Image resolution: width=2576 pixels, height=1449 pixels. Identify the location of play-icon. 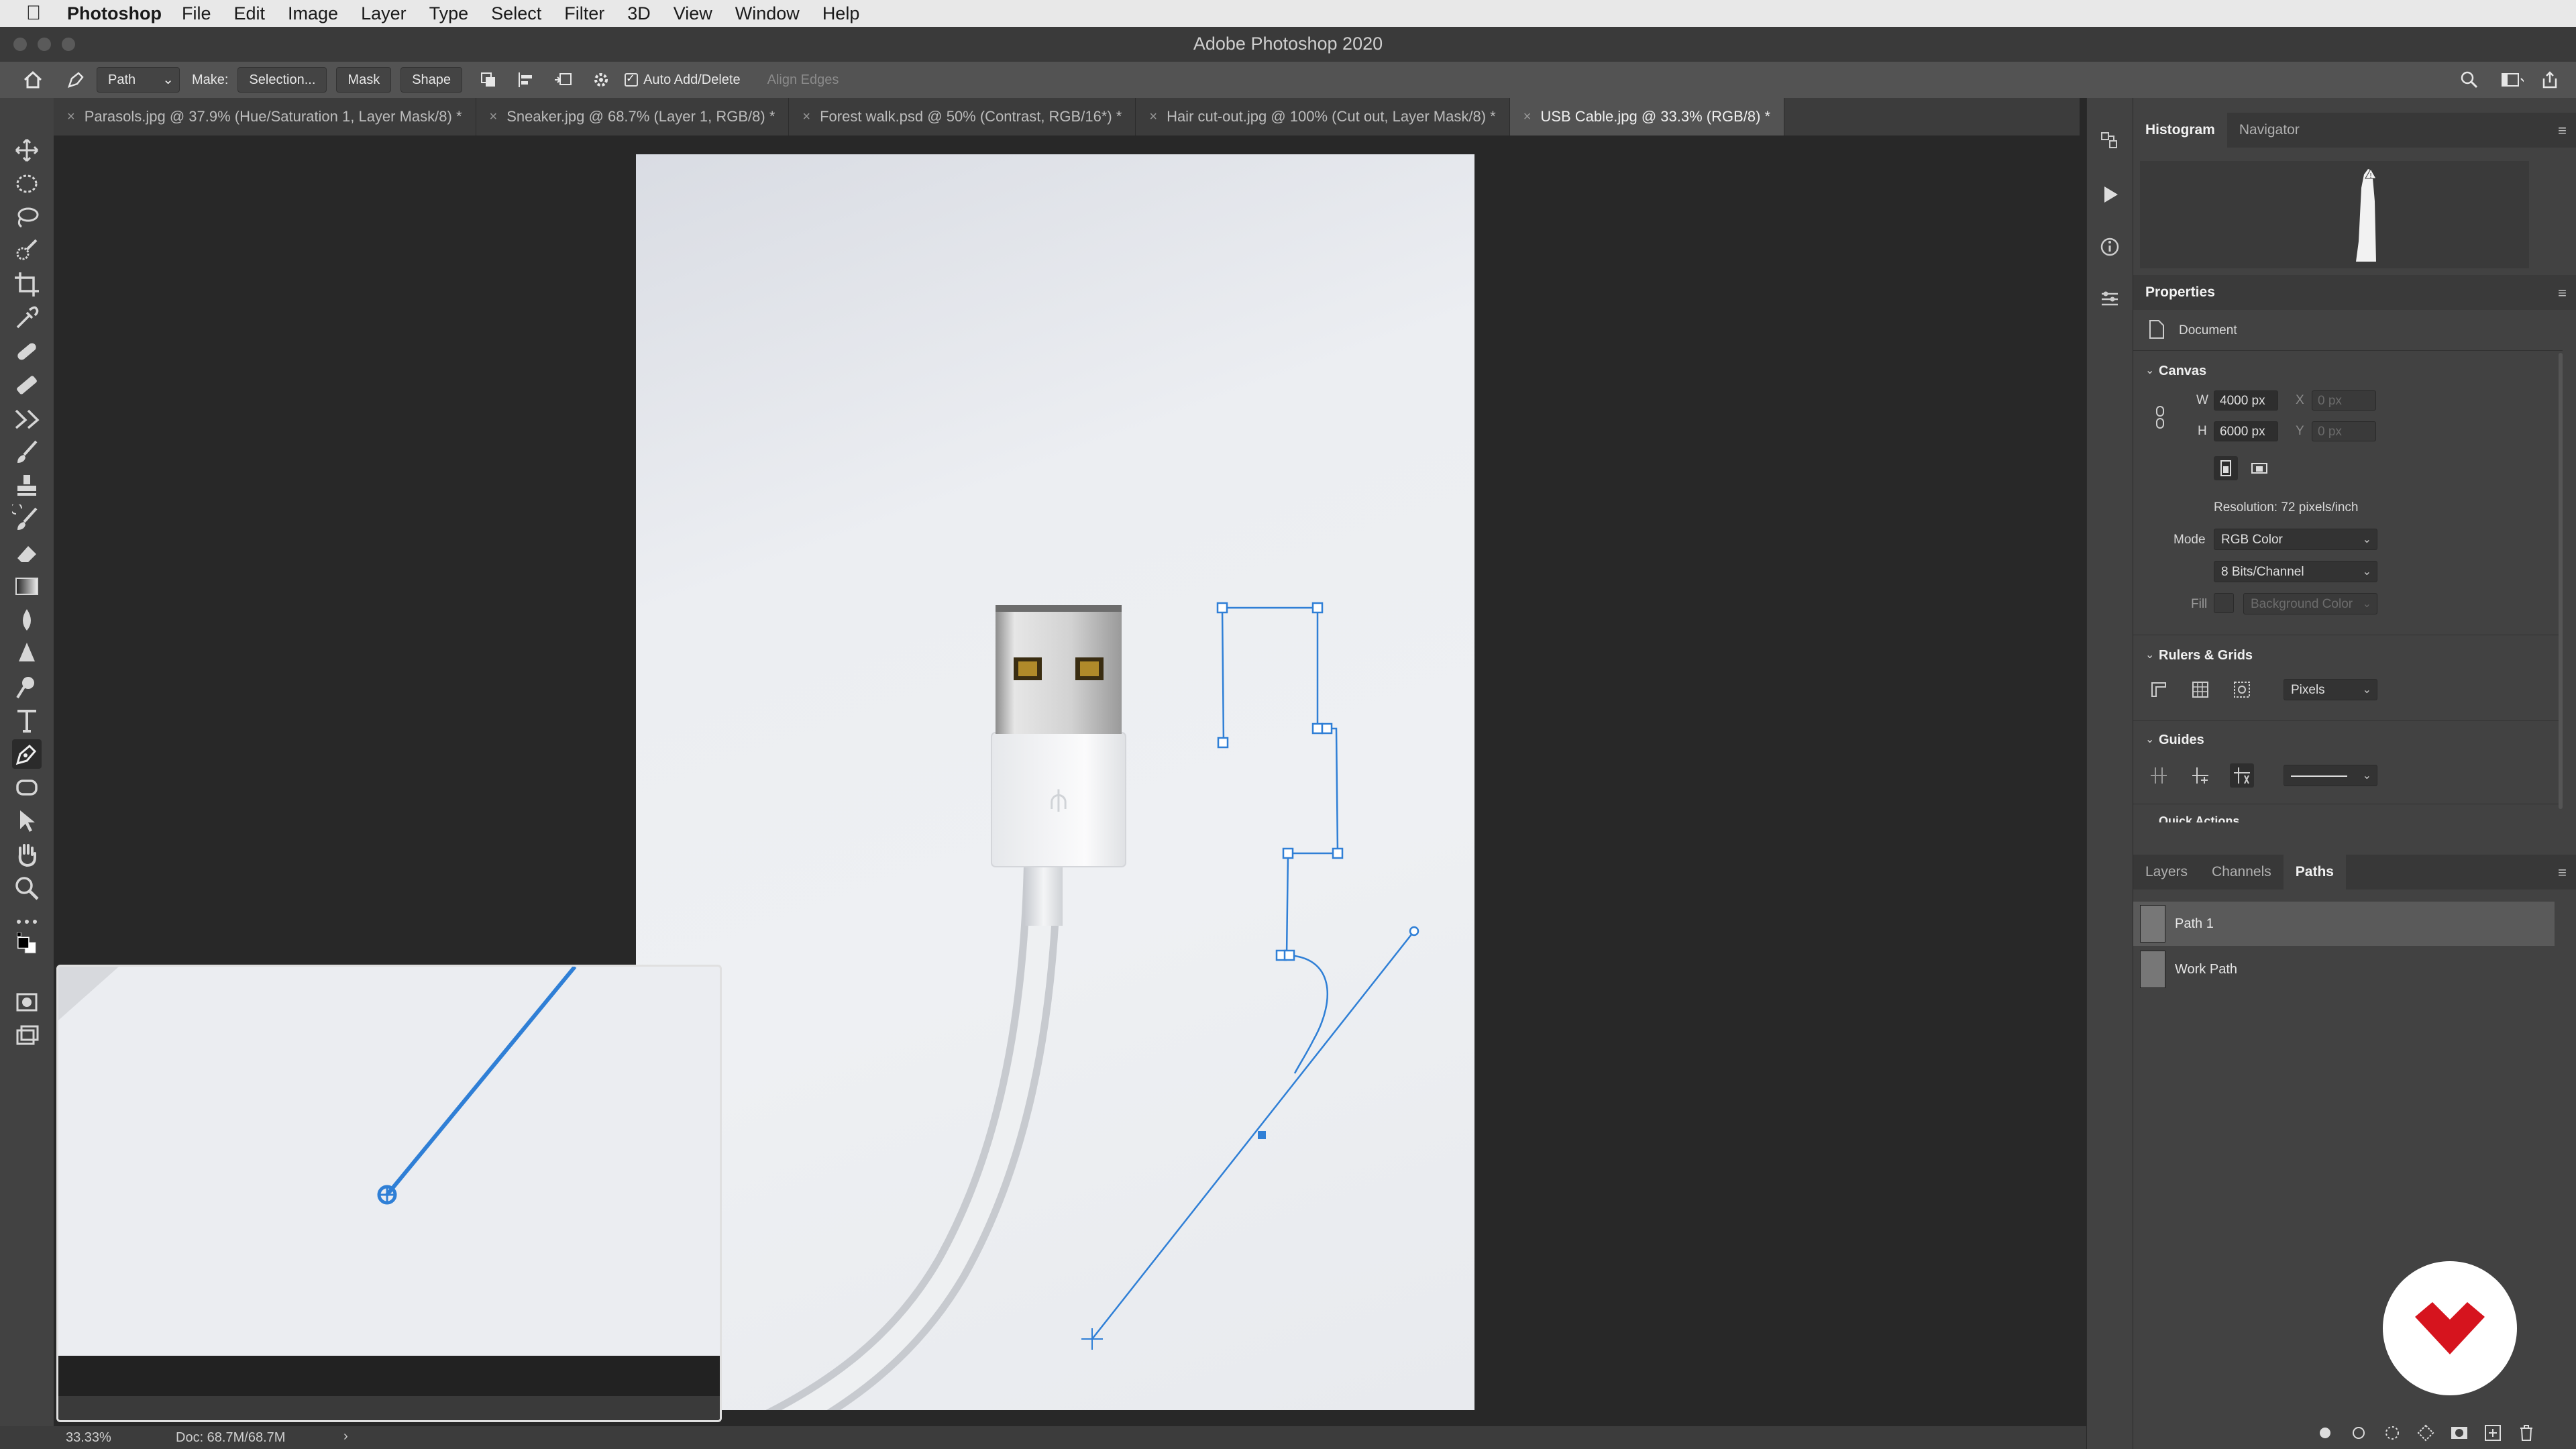
(2109, 194).